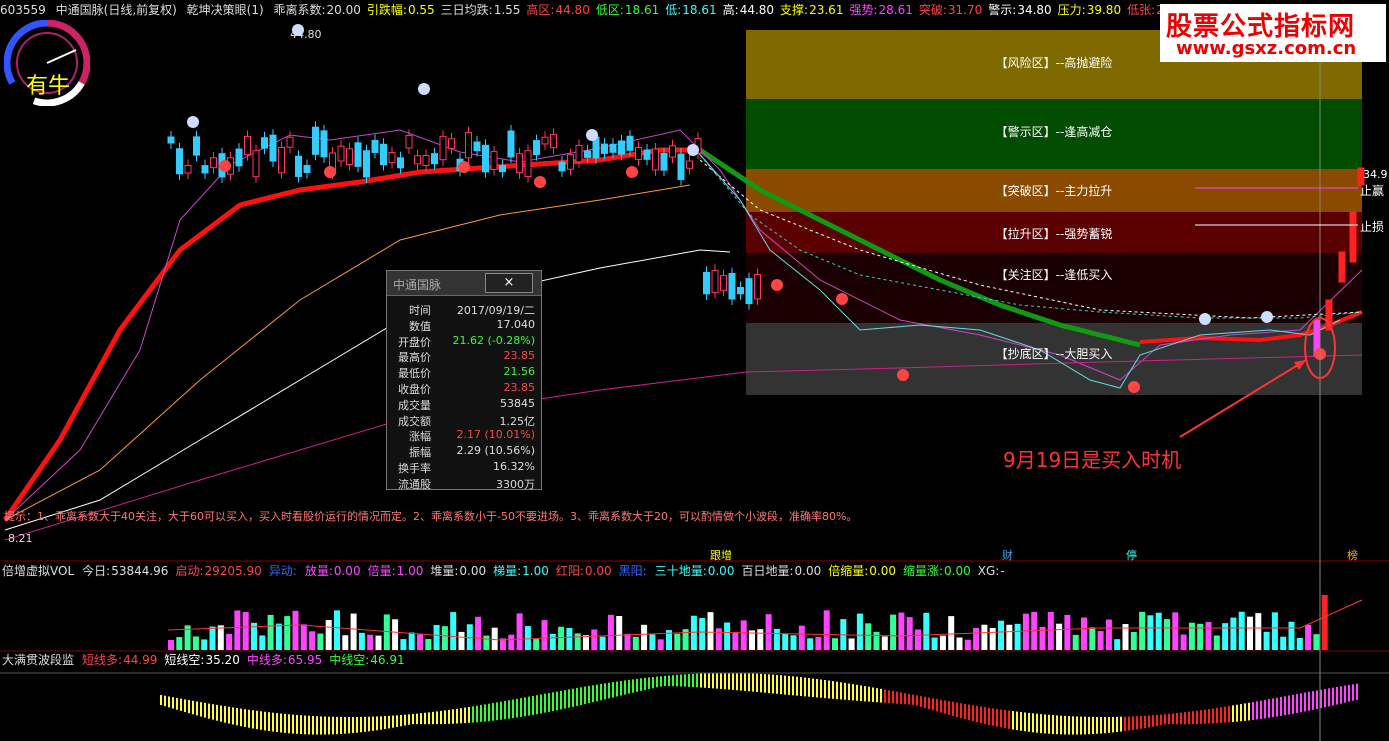  I want to click on event-badge: 财, so click(1007, 555).